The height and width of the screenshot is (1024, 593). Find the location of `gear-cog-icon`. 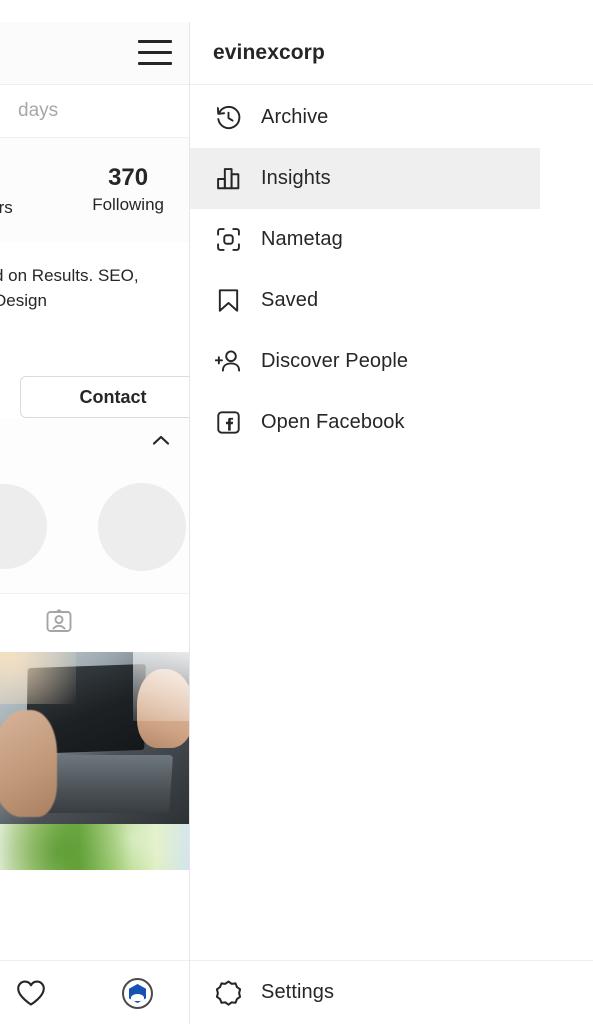

gear-cog-icon is located at coordinates (228, 993).